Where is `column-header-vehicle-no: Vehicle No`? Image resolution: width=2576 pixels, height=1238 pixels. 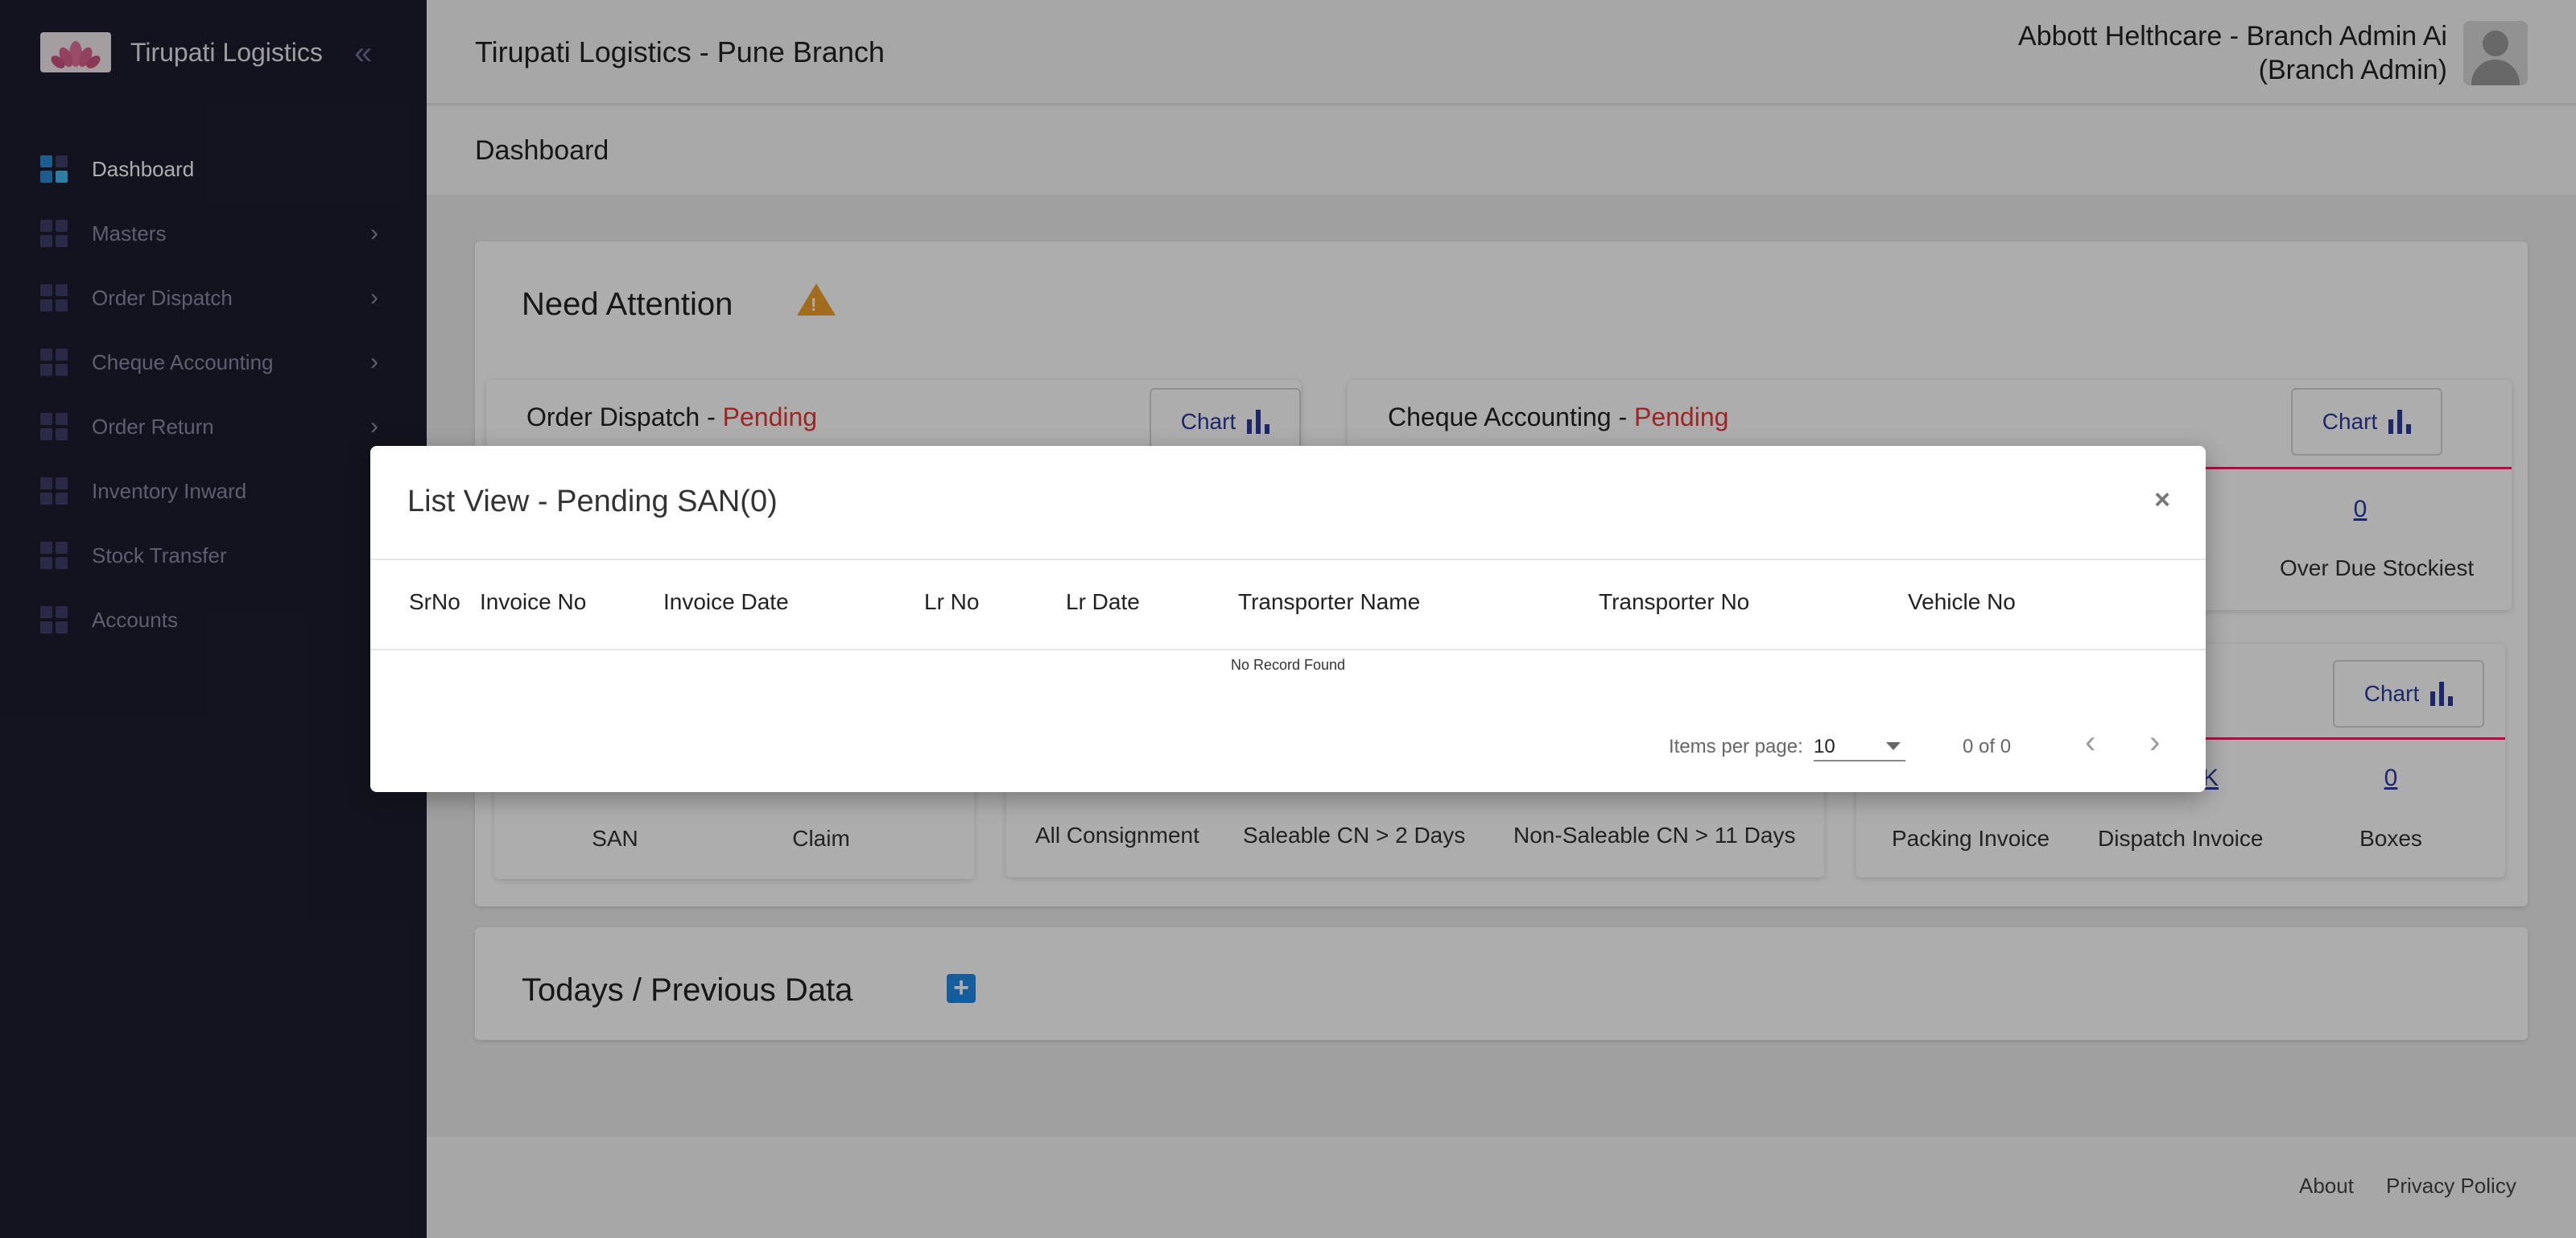 column-header-vehicle-no: Vehicle No is located at coordinates (1962, 602).